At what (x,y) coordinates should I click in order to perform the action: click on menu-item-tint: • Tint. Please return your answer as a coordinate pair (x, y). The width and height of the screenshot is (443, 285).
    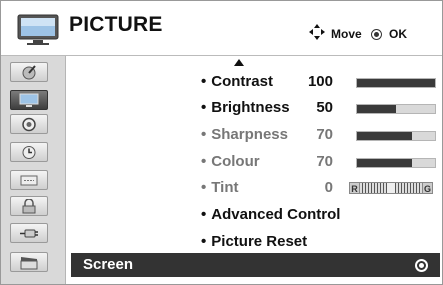
    Looking at the image, I should click on (219, 187).